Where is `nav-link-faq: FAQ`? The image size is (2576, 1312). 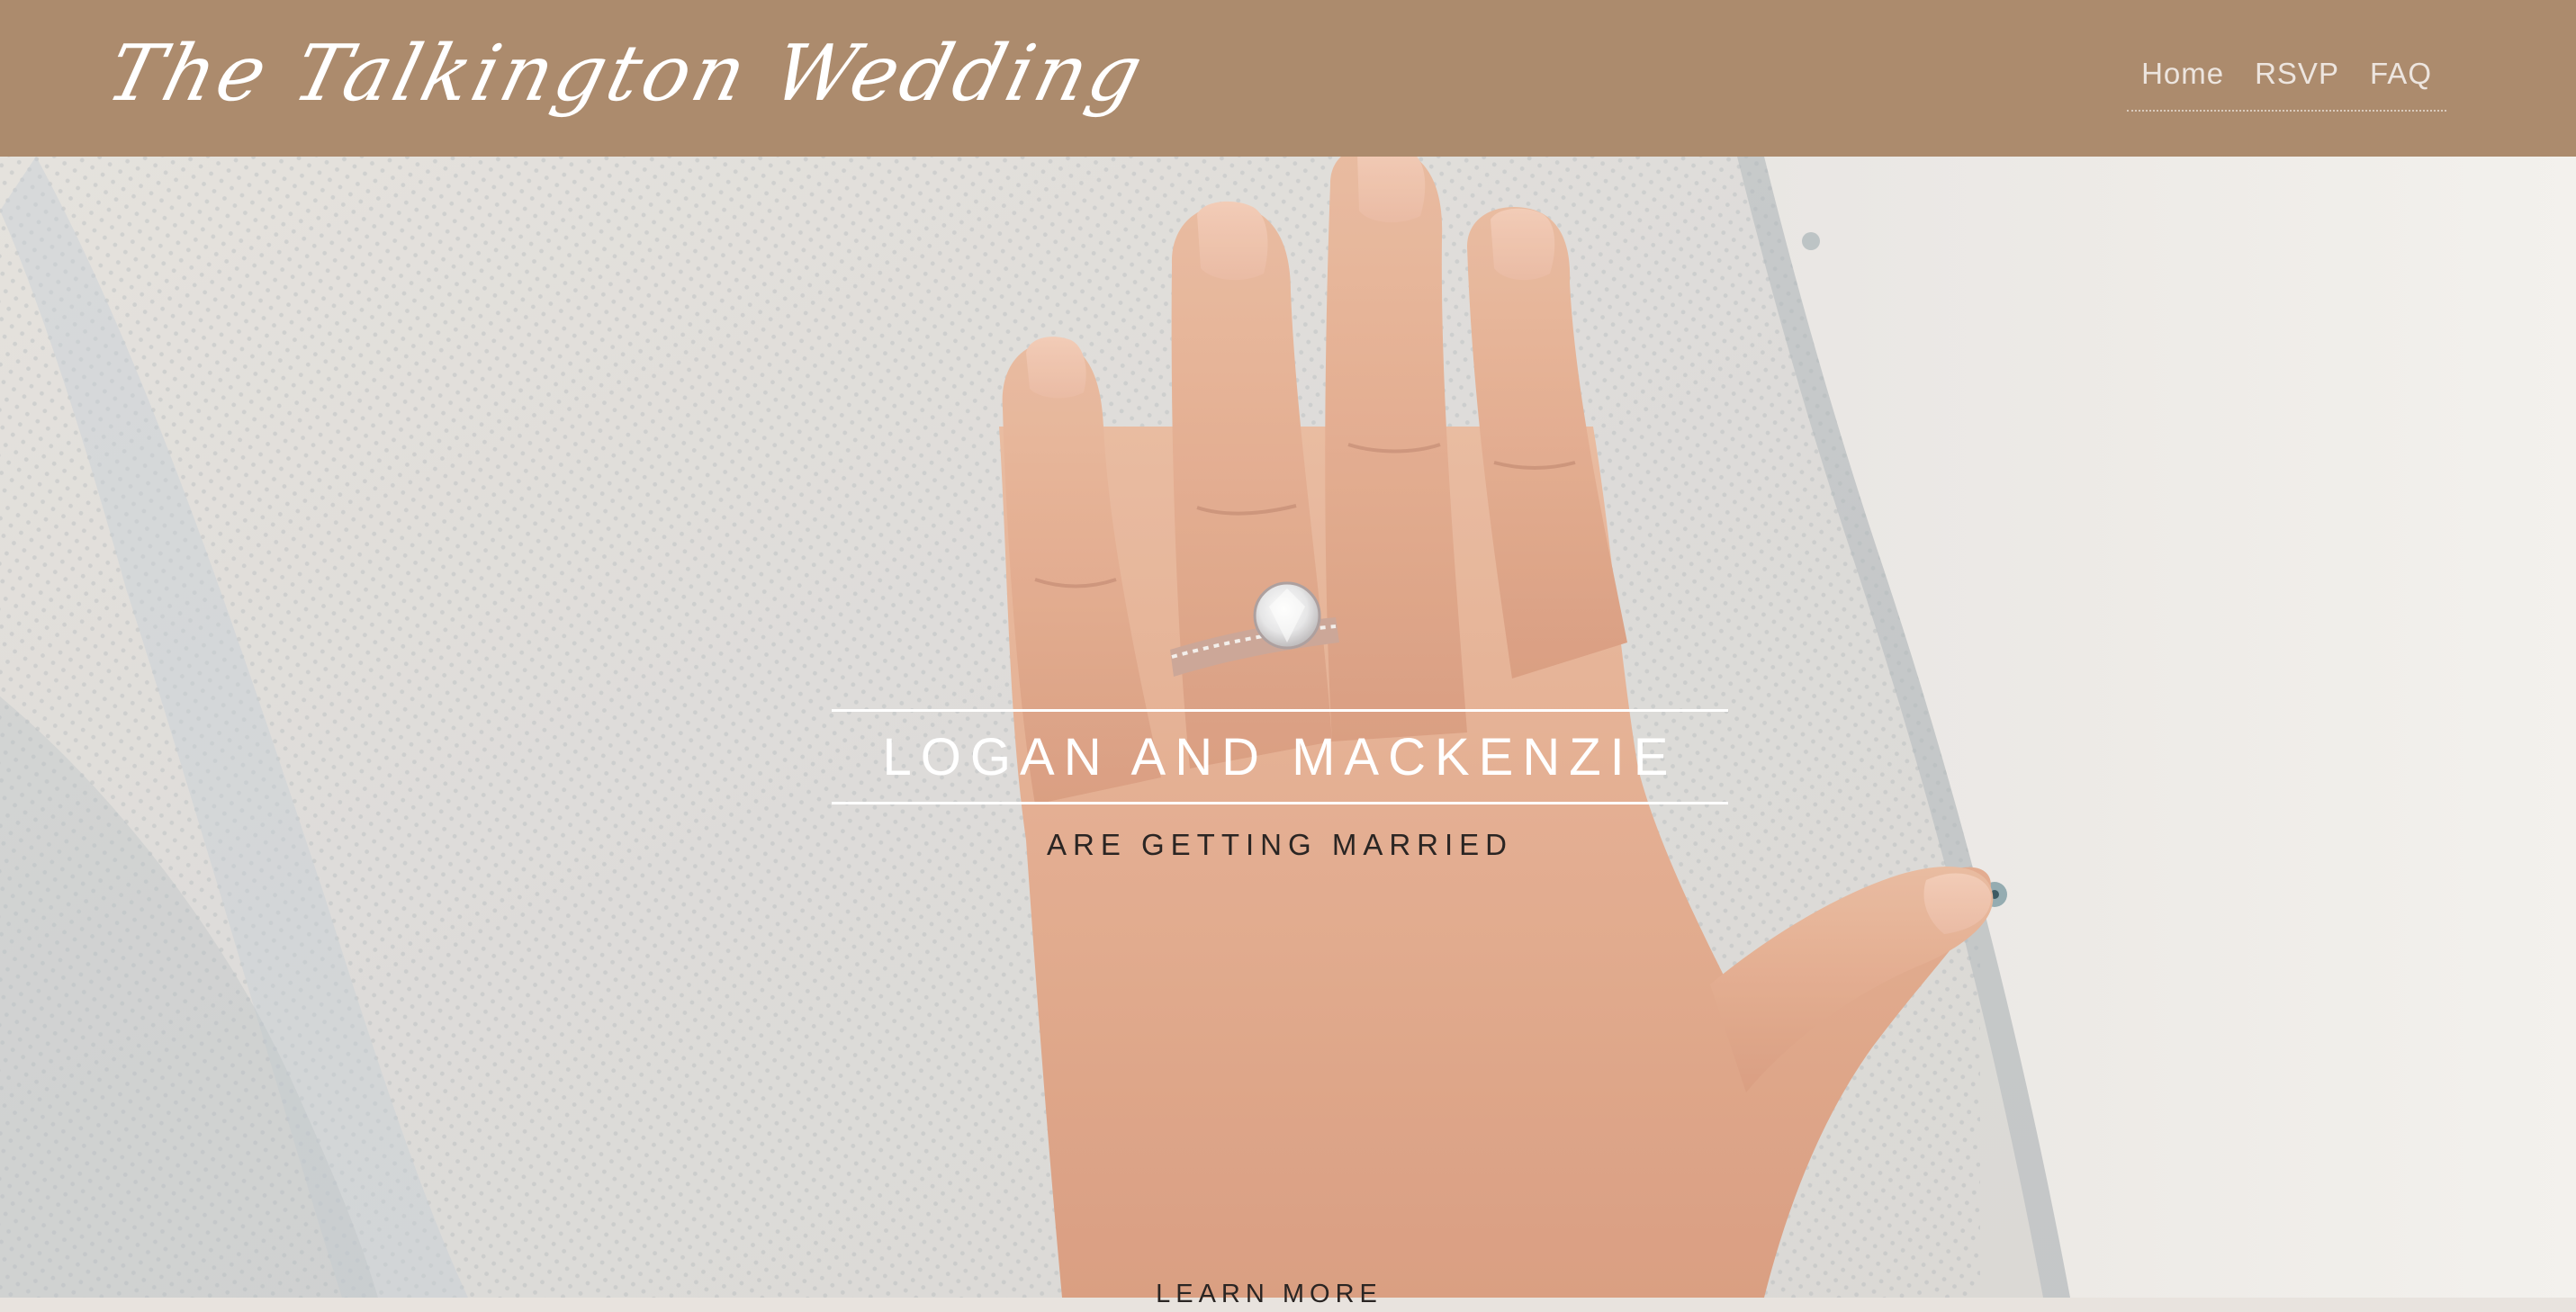
nav-link-faq: FAQ is located at coordinates (2401, 79).